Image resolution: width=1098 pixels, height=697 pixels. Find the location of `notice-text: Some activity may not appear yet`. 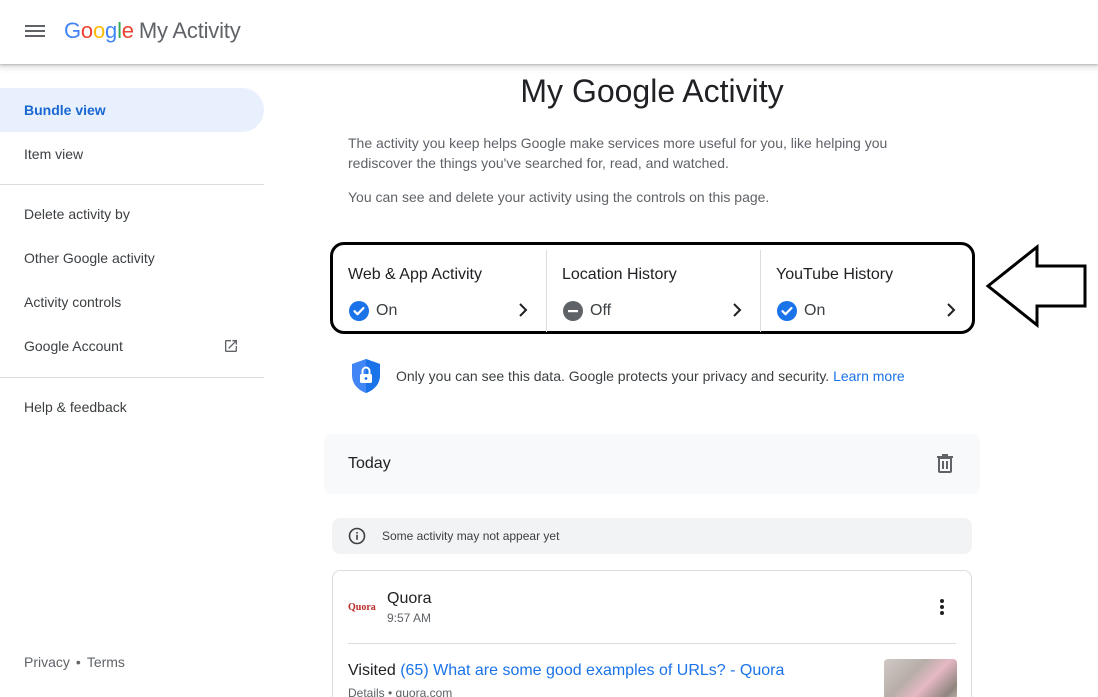

notice-text: Some activity may not appear yet is located at coordinates (471, 536).